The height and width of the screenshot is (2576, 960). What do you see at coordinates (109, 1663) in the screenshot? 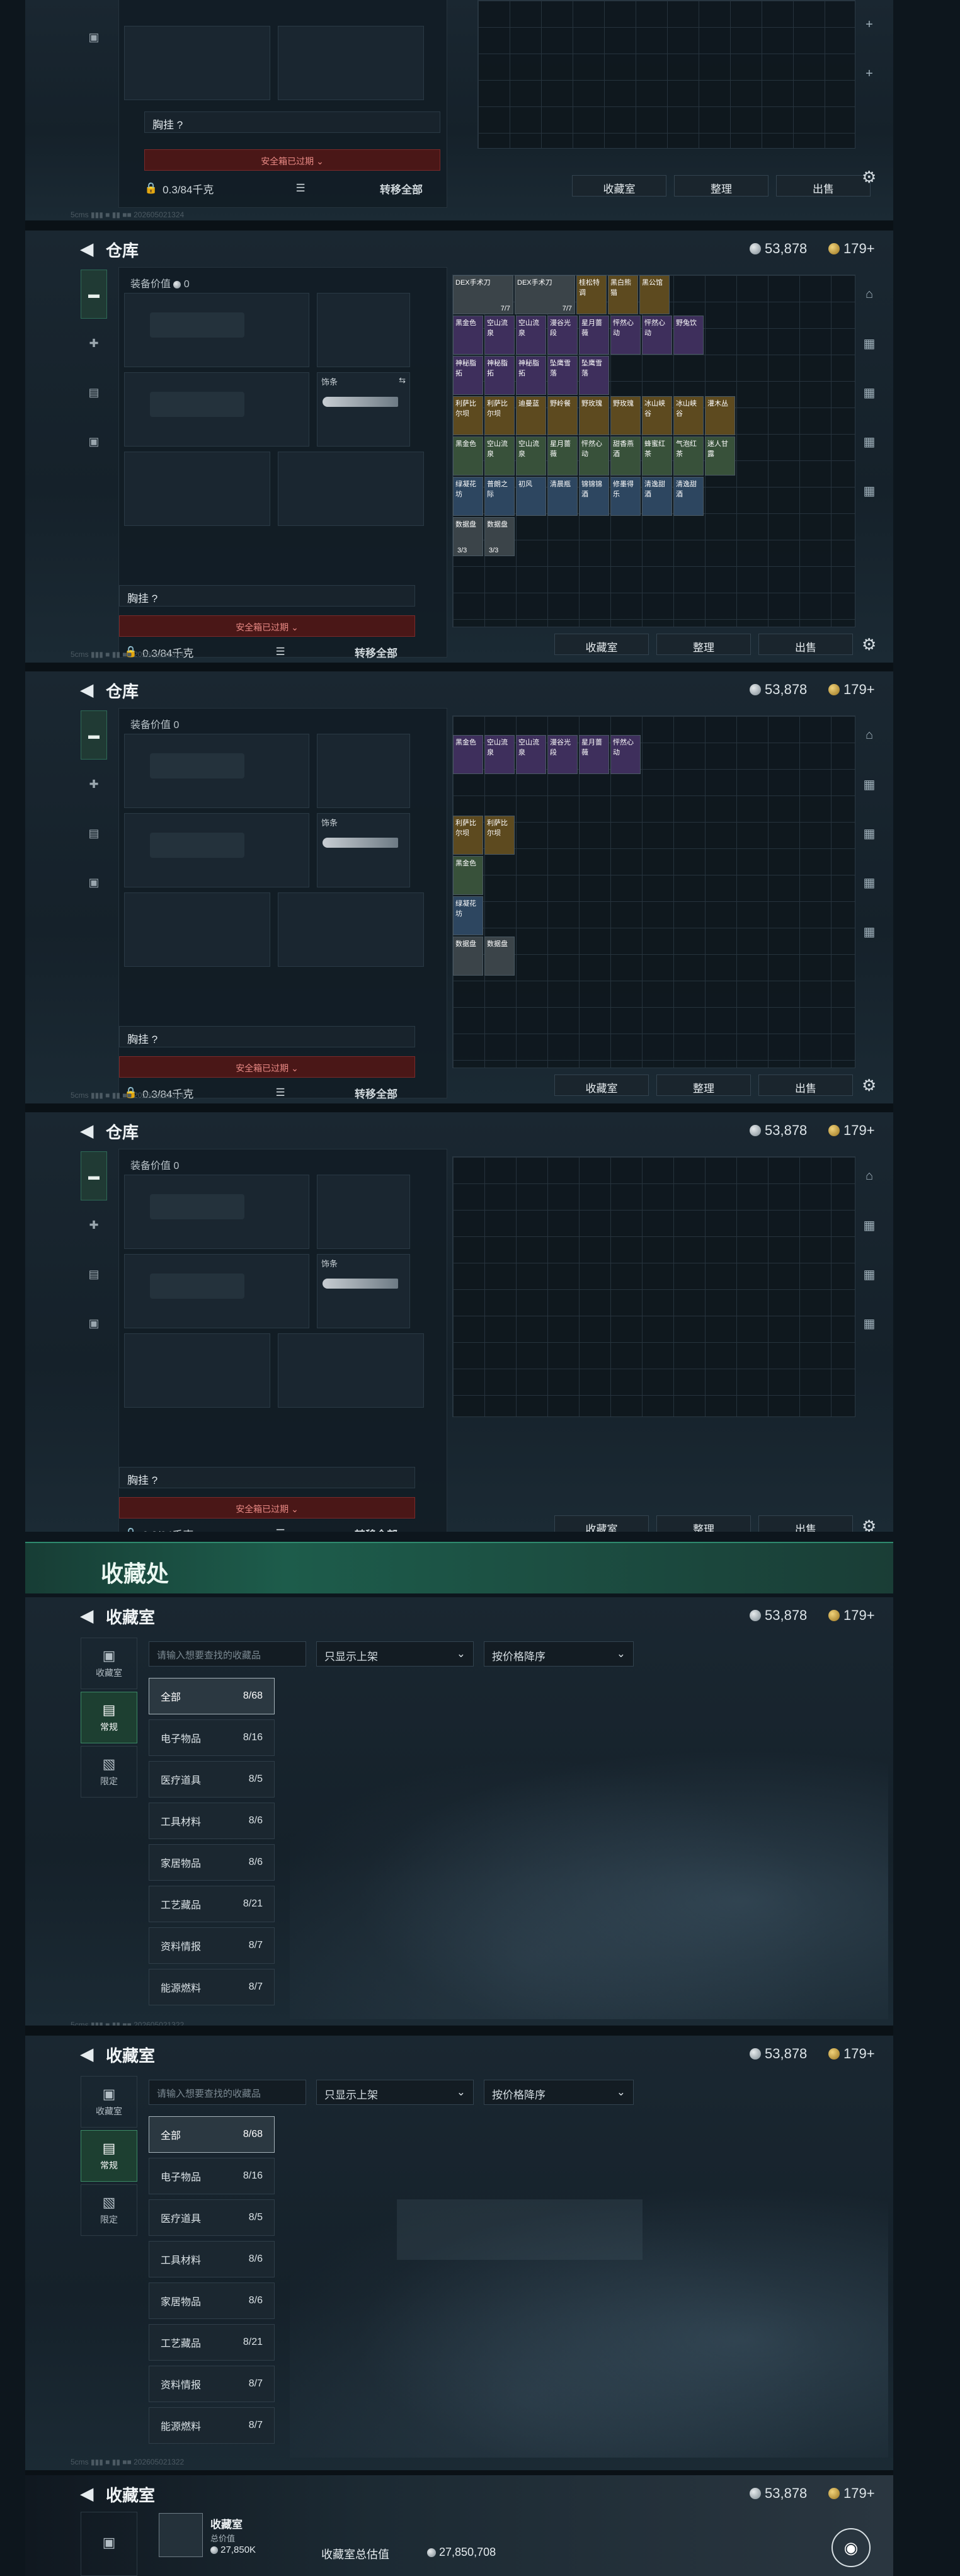
I see `tab-vault: ▣ 收藏室` at bounding box center [109, 1663].